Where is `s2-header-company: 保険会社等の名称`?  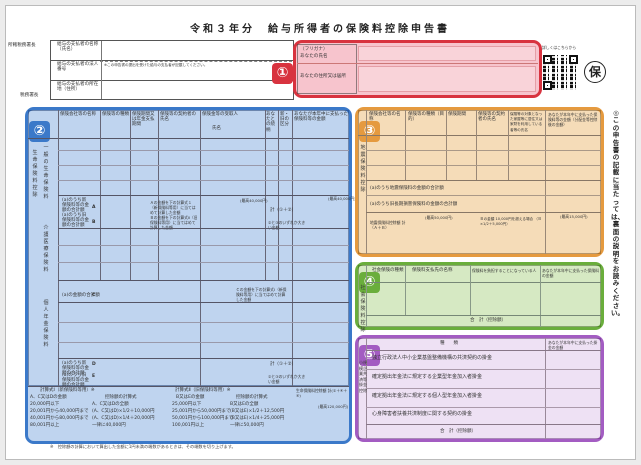
s2-header-company: 保険会社等の名称 is located at coordinates (78, 114).